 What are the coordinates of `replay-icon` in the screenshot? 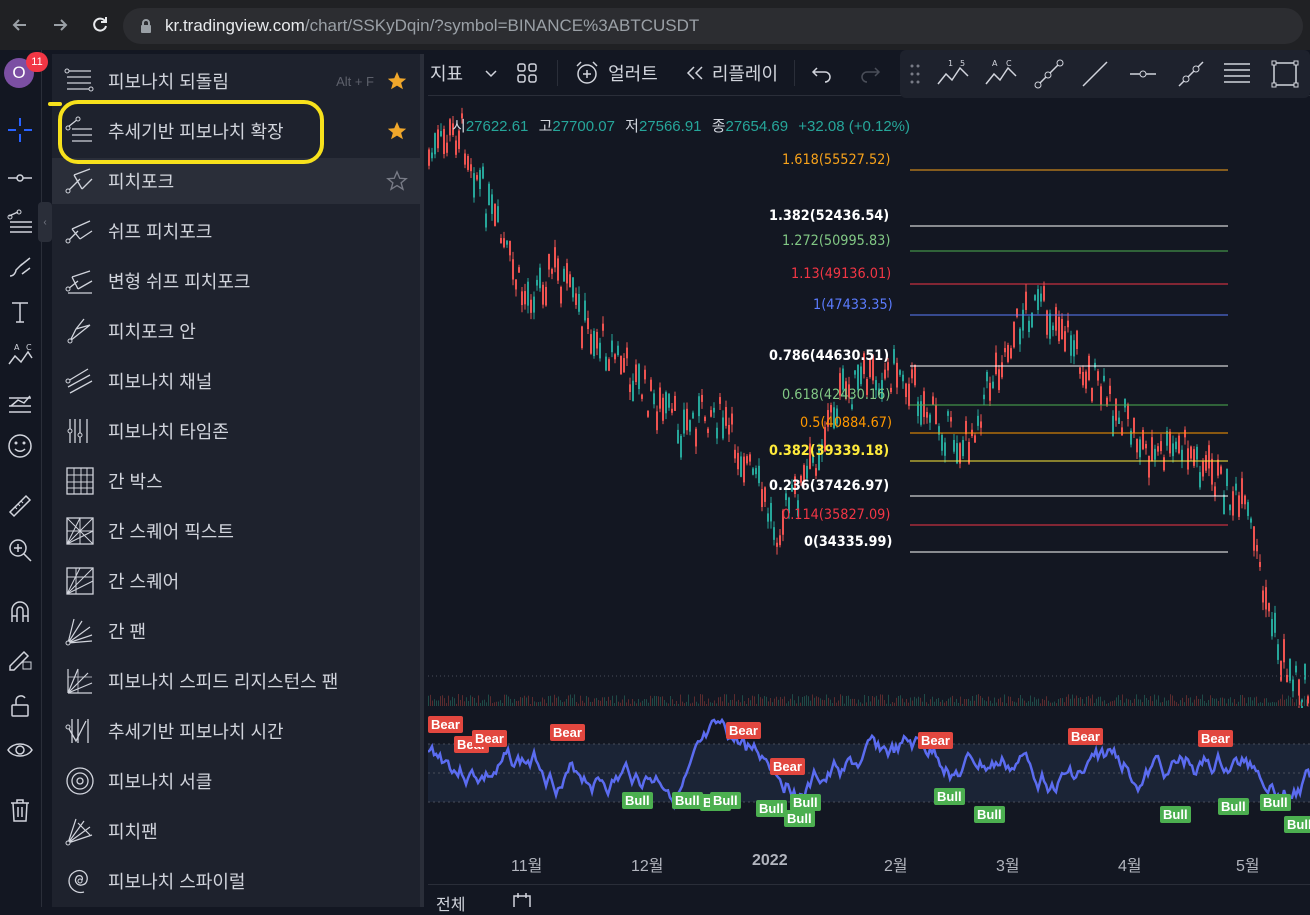 It's located at (695, 73).